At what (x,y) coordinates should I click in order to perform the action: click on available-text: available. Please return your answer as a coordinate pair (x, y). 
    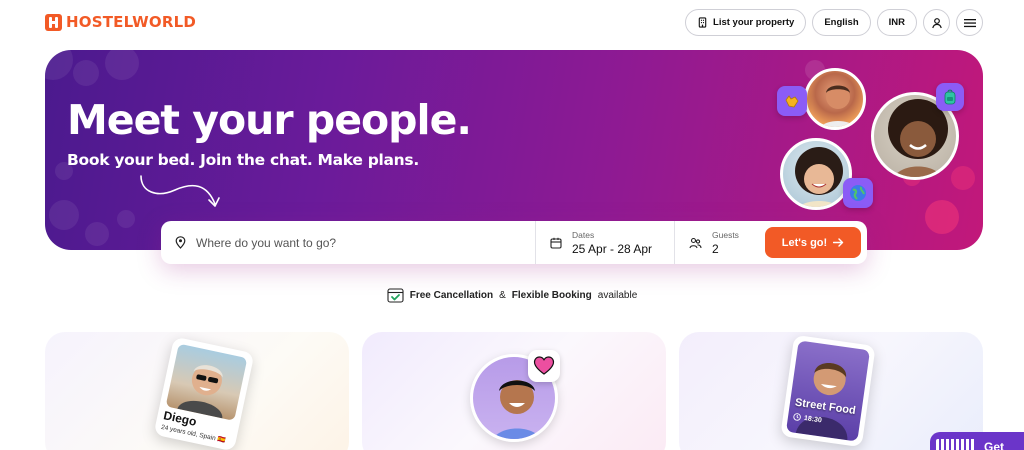
    Looking at the image, I should click on (617, 295).